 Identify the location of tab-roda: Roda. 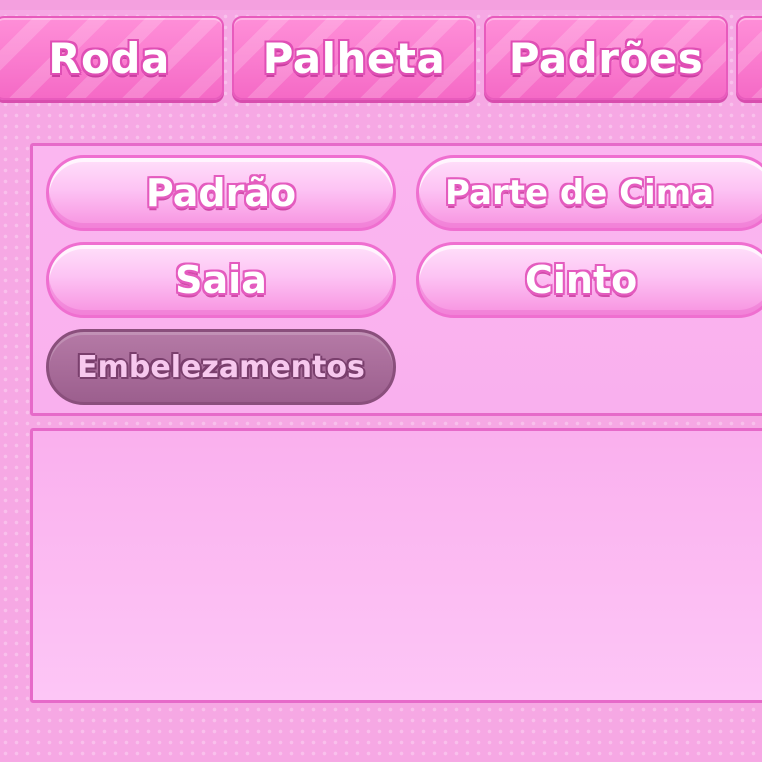
(112, 58).